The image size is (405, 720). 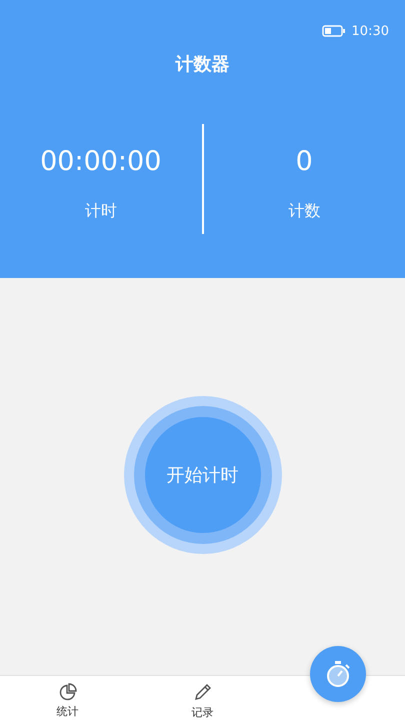 I want to click on stopwatch-icon, so click(x=337, y=674).